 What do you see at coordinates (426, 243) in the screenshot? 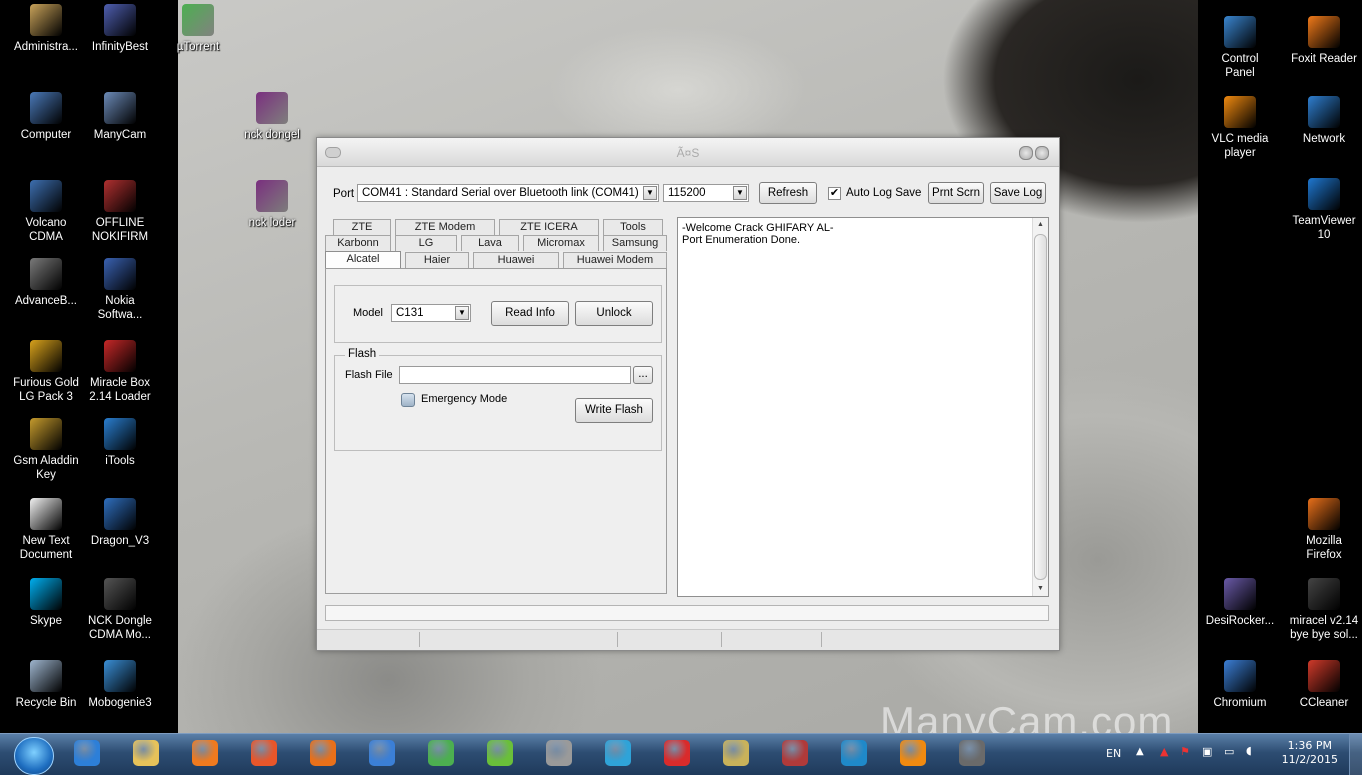
I see `tab-lg: LG` at bounding box center [426, 243].